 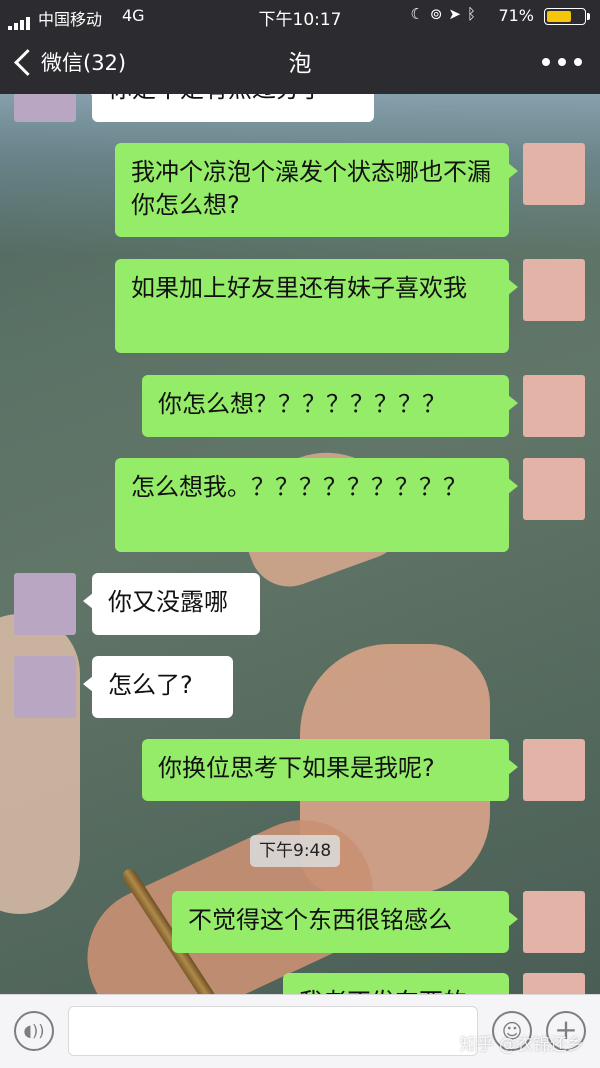 I want to click on watermark: 知乎 @衣锦还乡, so click(x=521, y=1045).